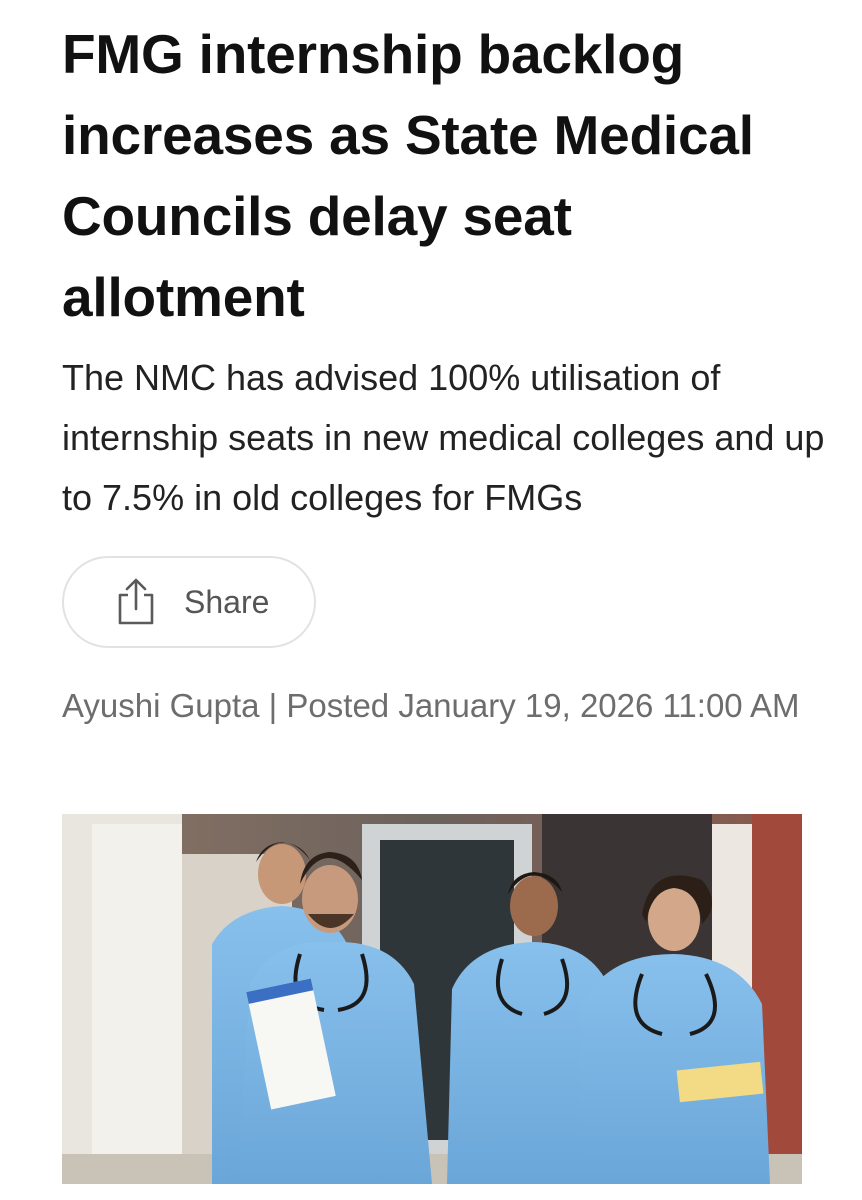 The height and width of the screenshot is (1200, 862). I want to click on share-label: Share, so click(227, 601).